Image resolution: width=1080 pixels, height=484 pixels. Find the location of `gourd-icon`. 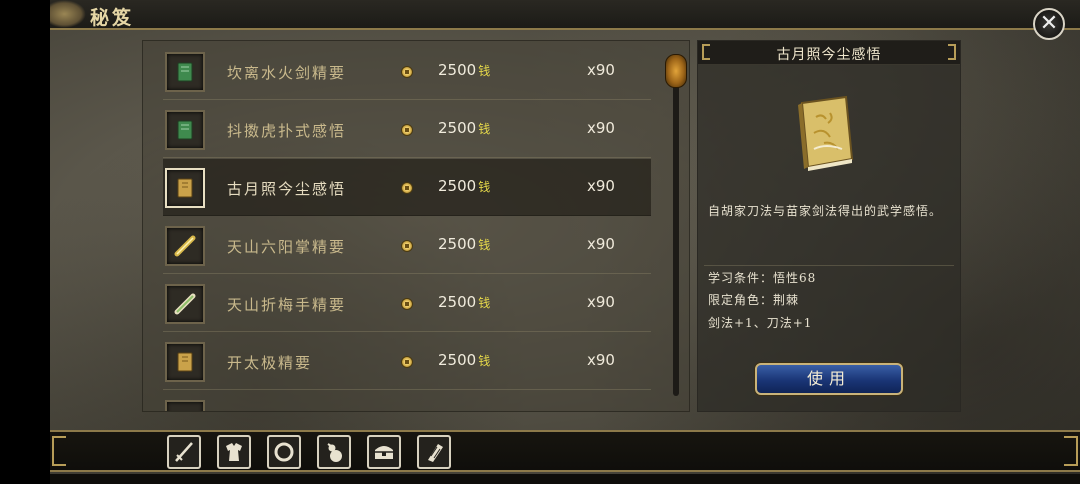

gourd-icon is located at coordinates (334, 452).